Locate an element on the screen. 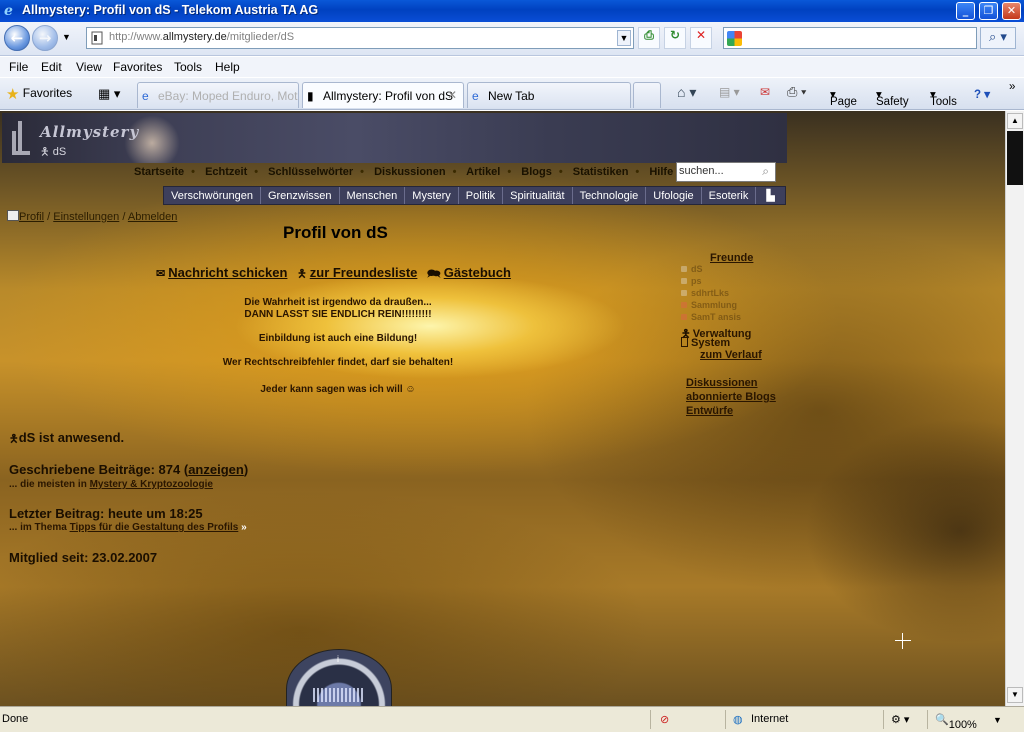 The height and width of the screenshot is (732, 1024). address-dropdown-icon: ▼ is located at coordinates (624, 38).